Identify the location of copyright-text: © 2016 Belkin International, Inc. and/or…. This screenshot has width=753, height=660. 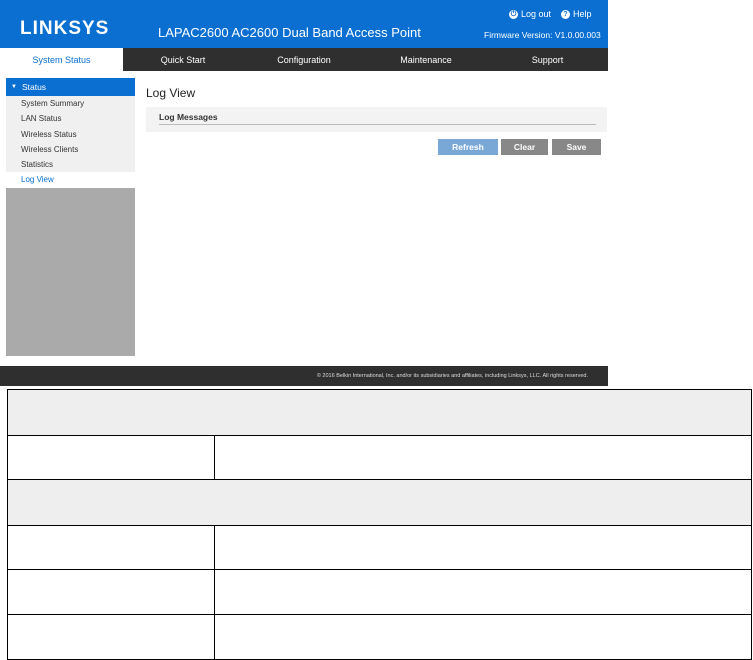
(452, 376).